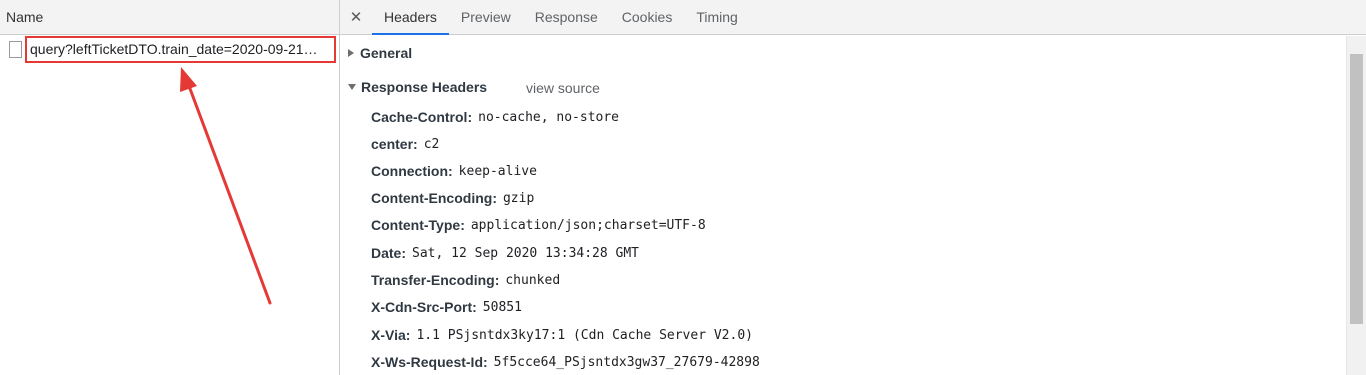  Describe the element at coordinates (497, 171) in the screenshot. I see `header-value: keep-alive` at that location.